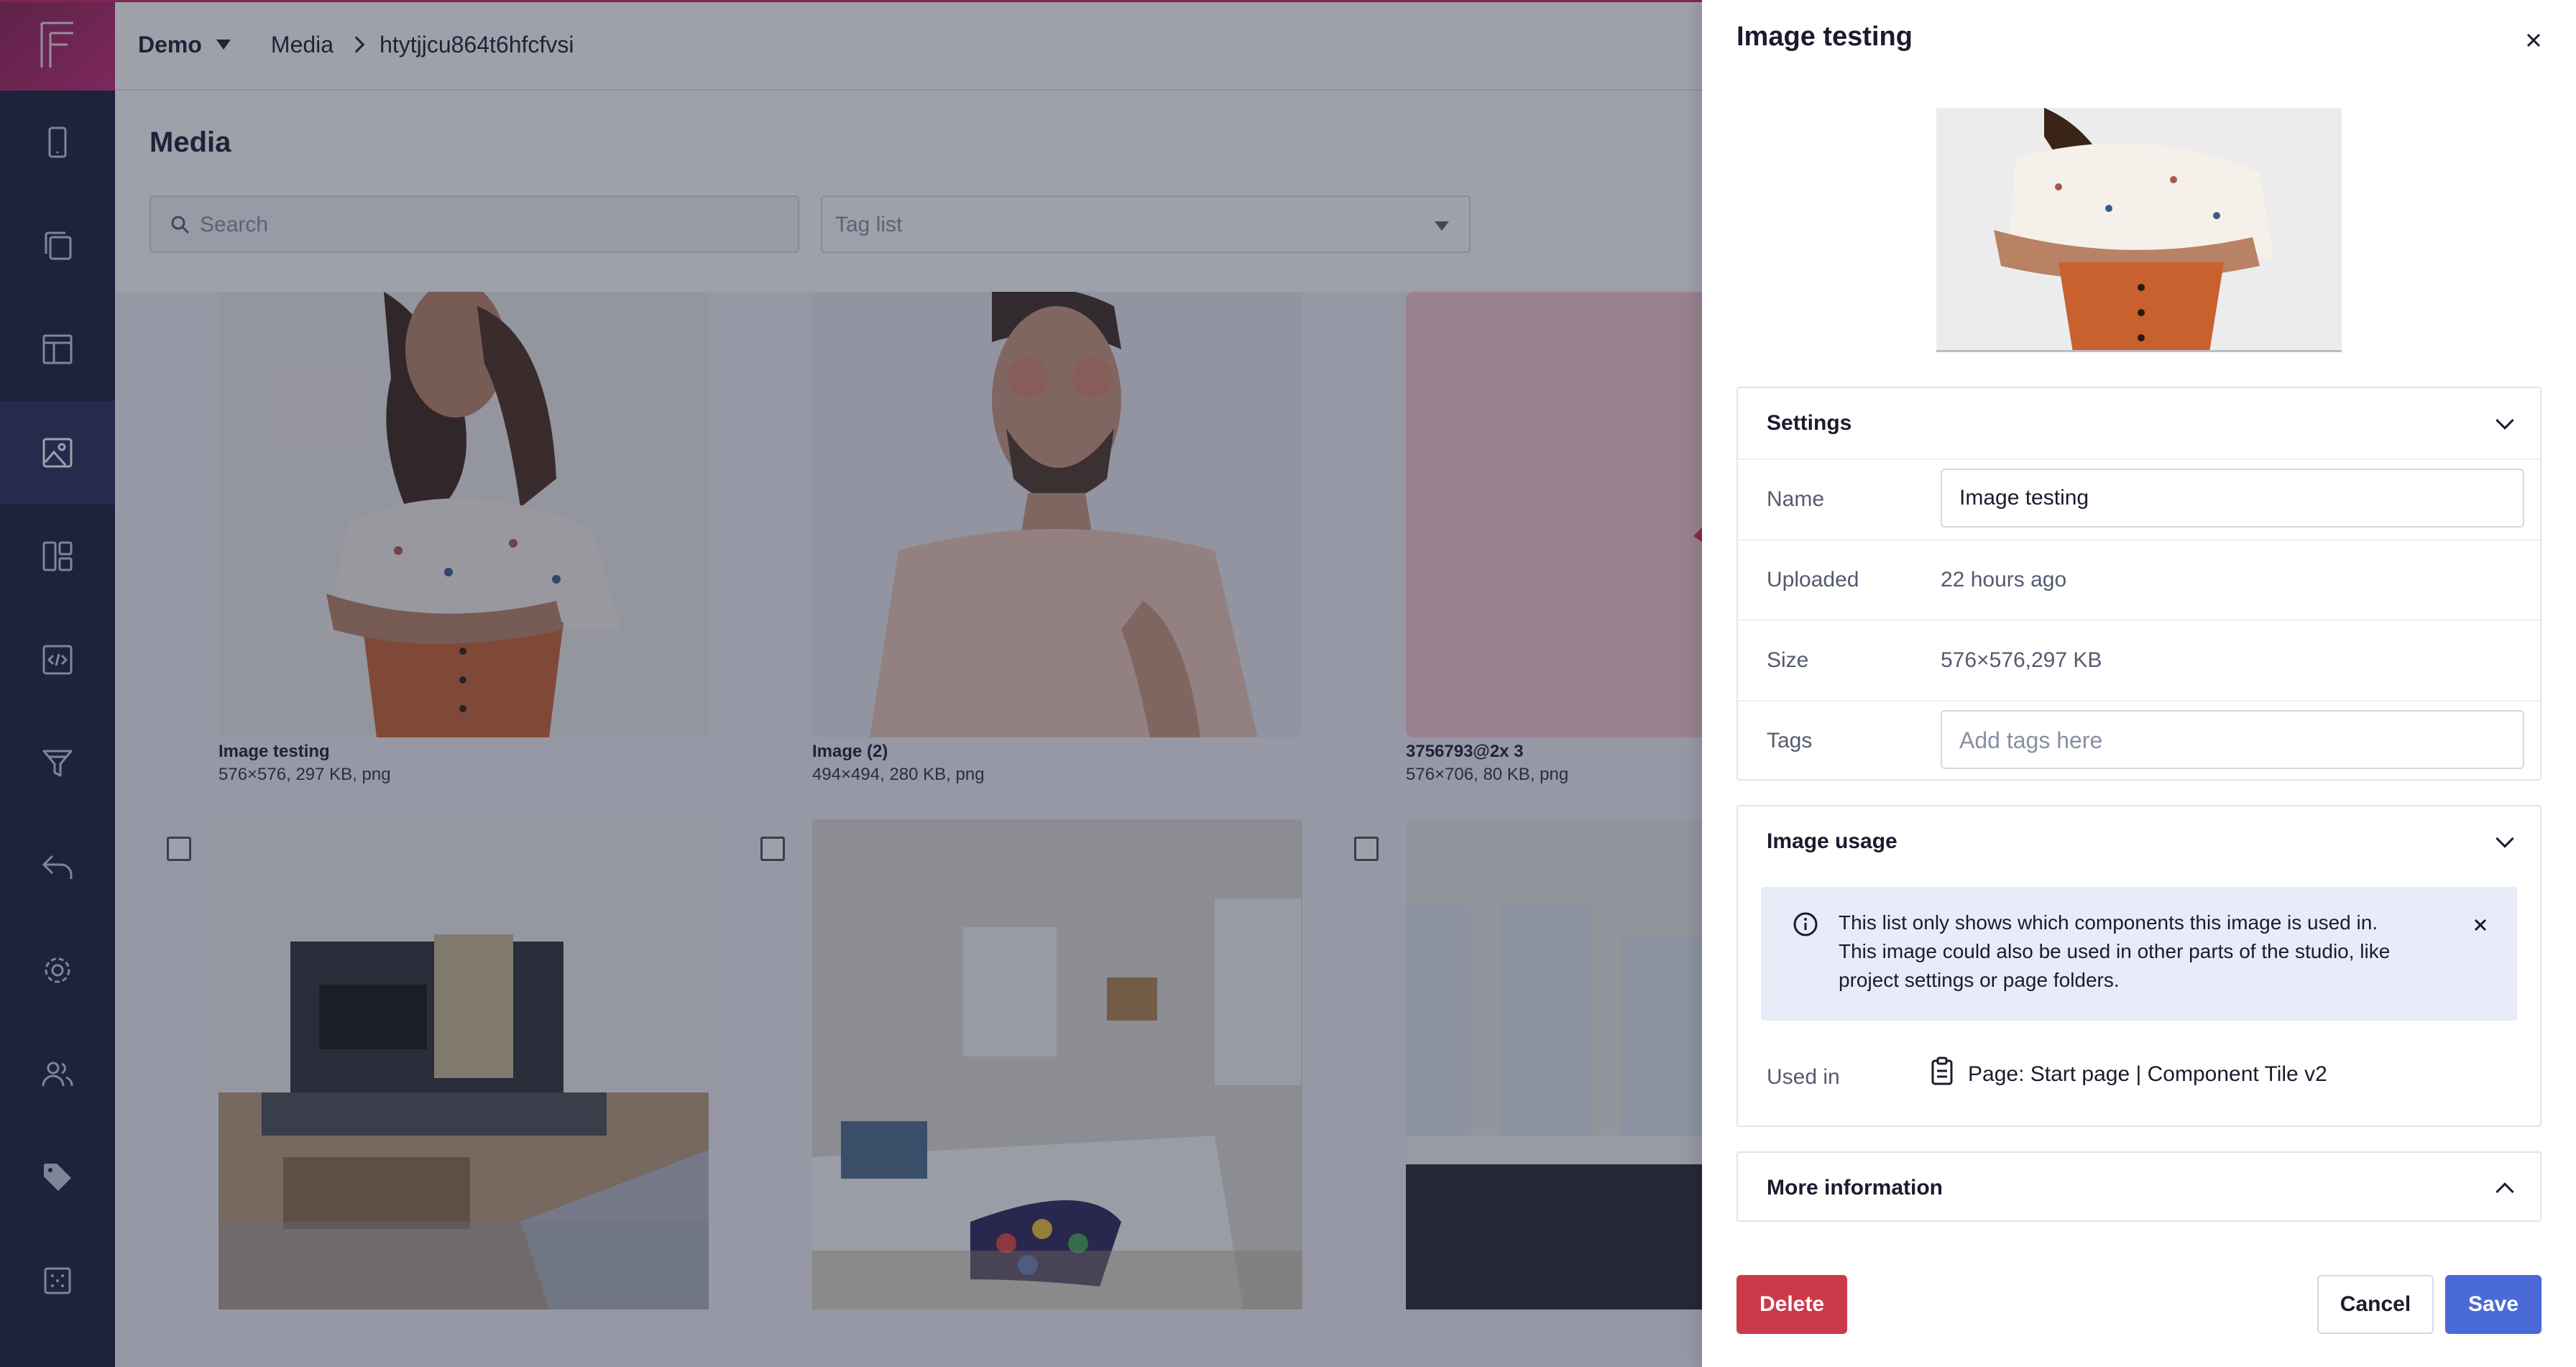  I want to click on chevron-up-icon, so click(2505, 1191).